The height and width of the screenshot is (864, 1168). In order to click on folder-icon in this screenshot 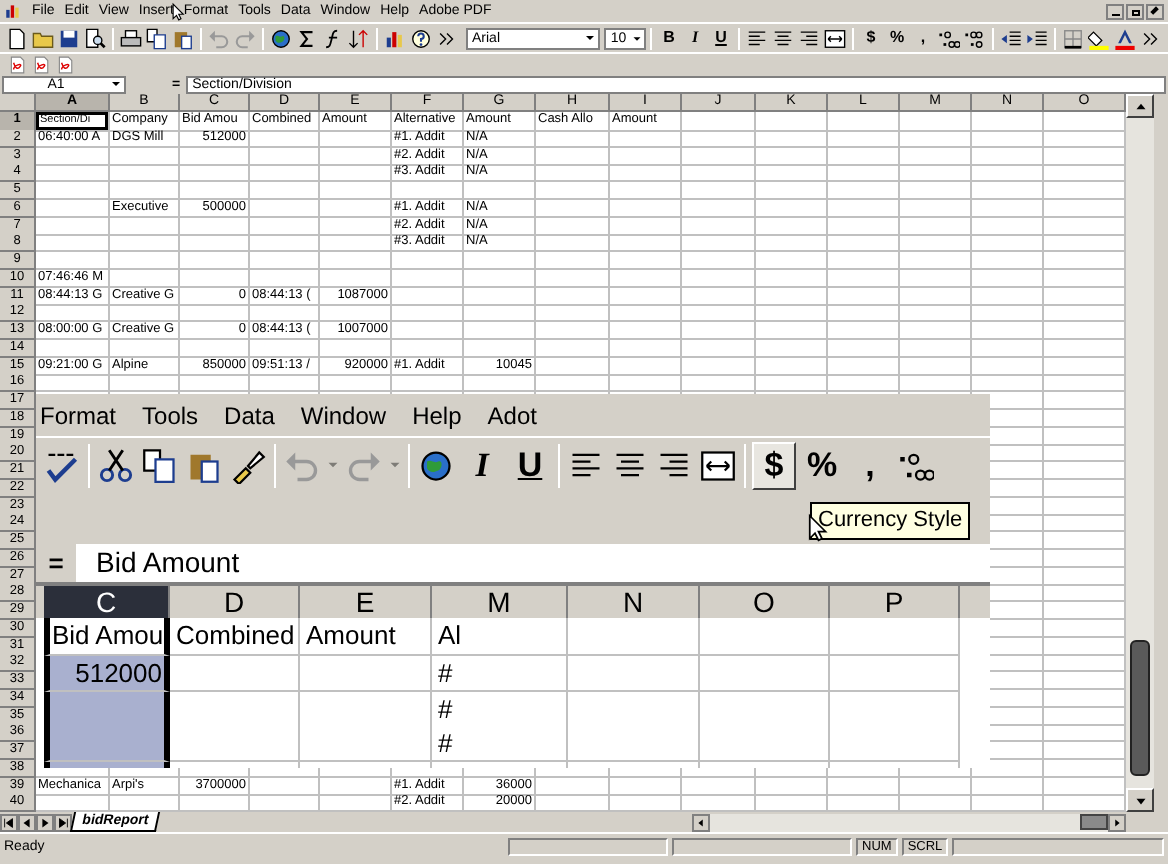, I will do `click(43, 38)`.